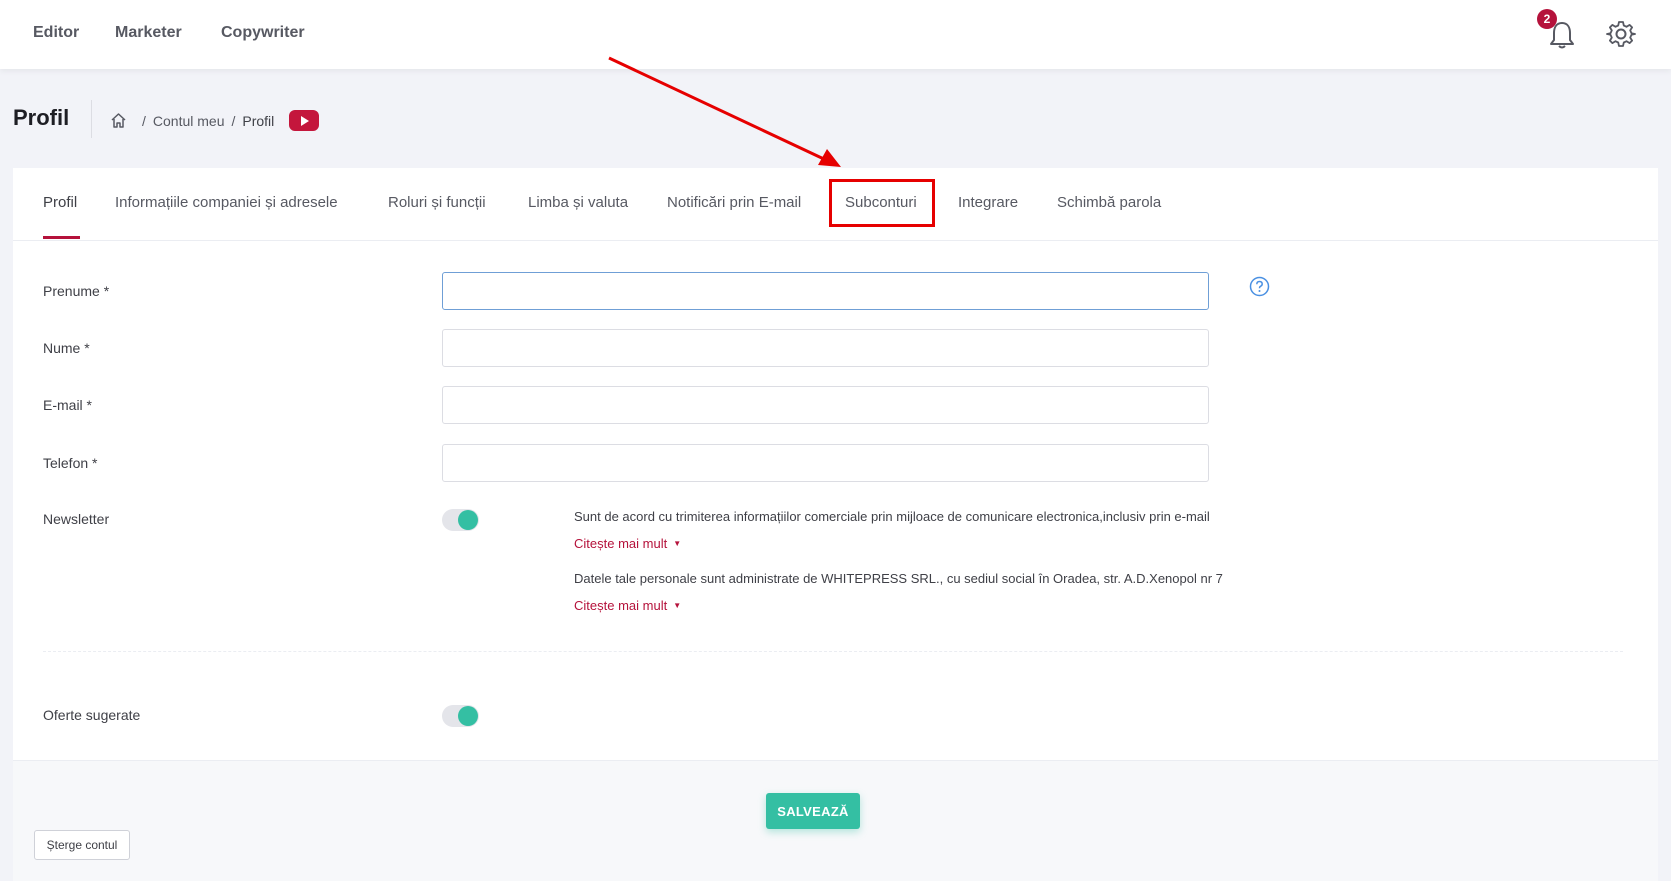  Describe the element at coordinates (437, 202) in the screenshot. I see `tab-roles: Roluri și funcții` at that location.